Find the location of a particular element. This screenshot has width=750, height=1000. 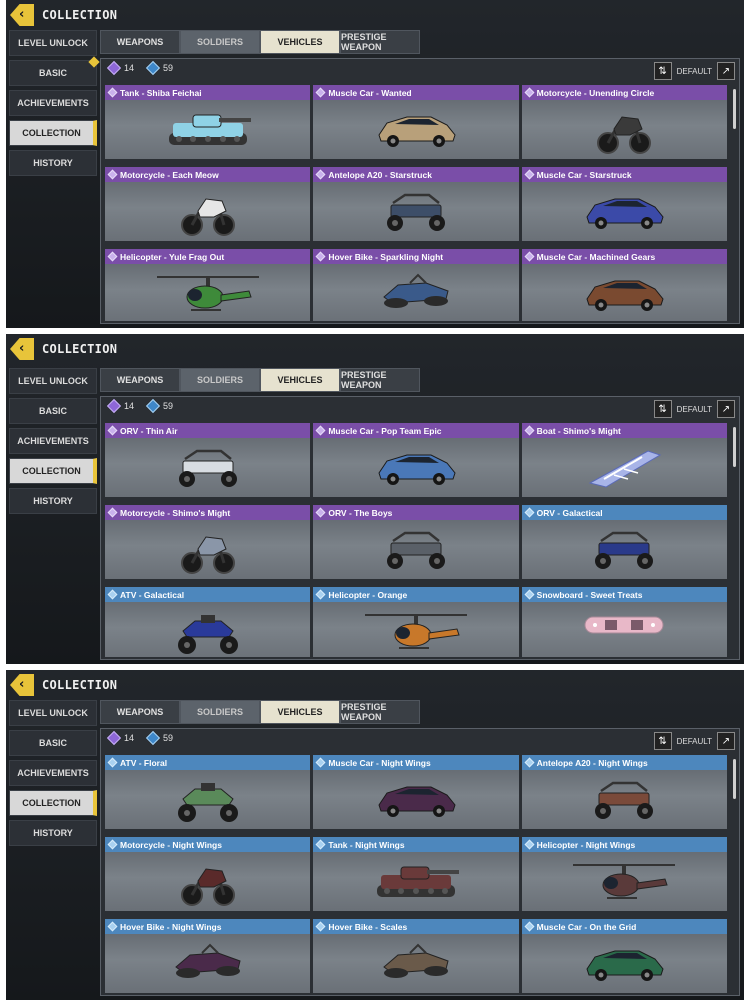

vehicle-name: Hover Bike - Sparkling Night is located at coordinates (386, 256).